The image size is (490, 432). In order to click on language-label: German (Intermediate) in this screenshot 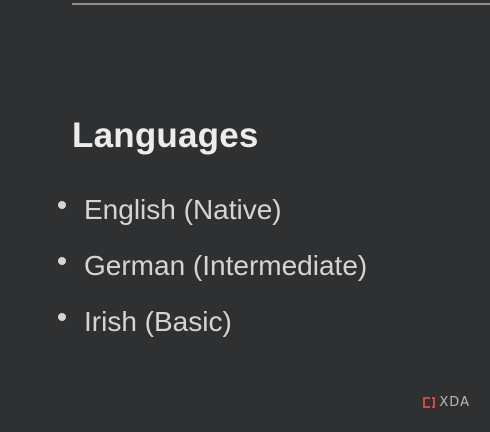, I will do `click(226, 265)`.